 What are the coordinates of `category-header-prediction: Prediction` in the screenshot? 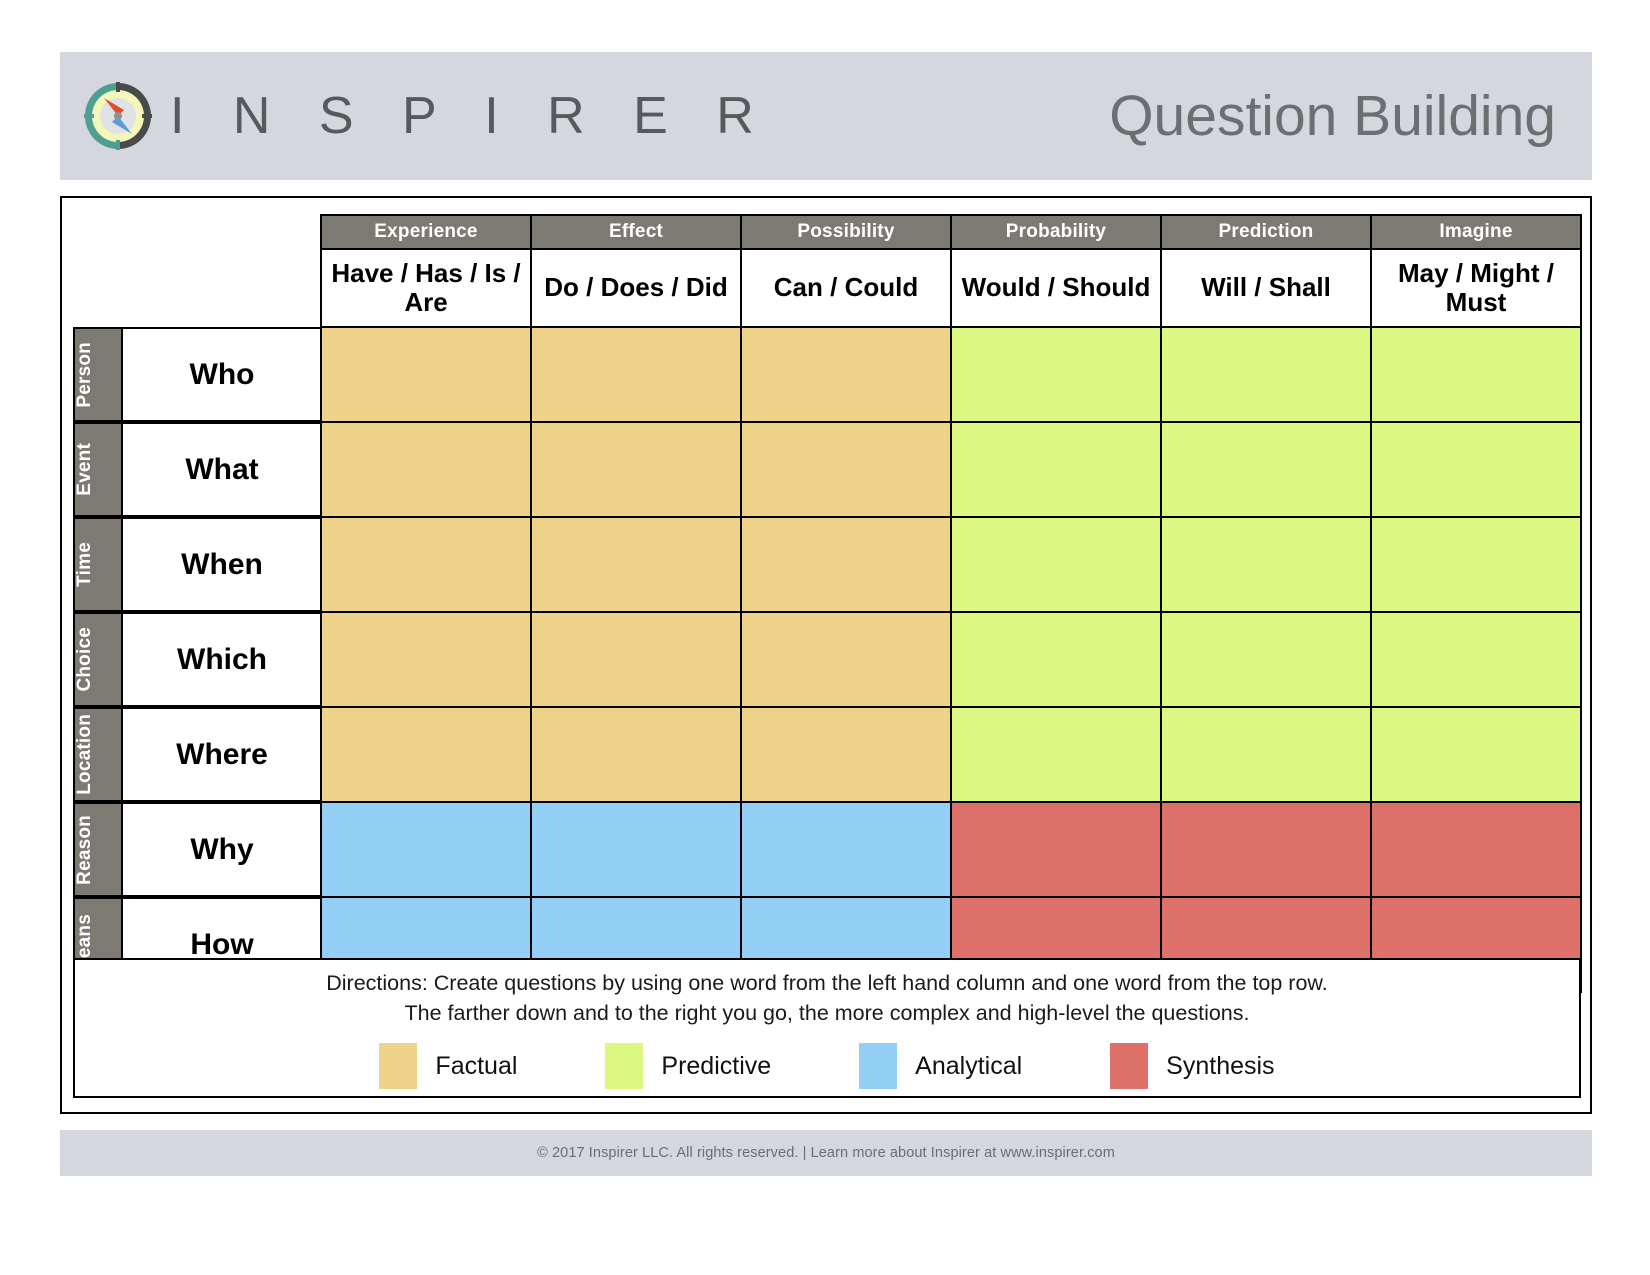 It's located at (1266, 232).